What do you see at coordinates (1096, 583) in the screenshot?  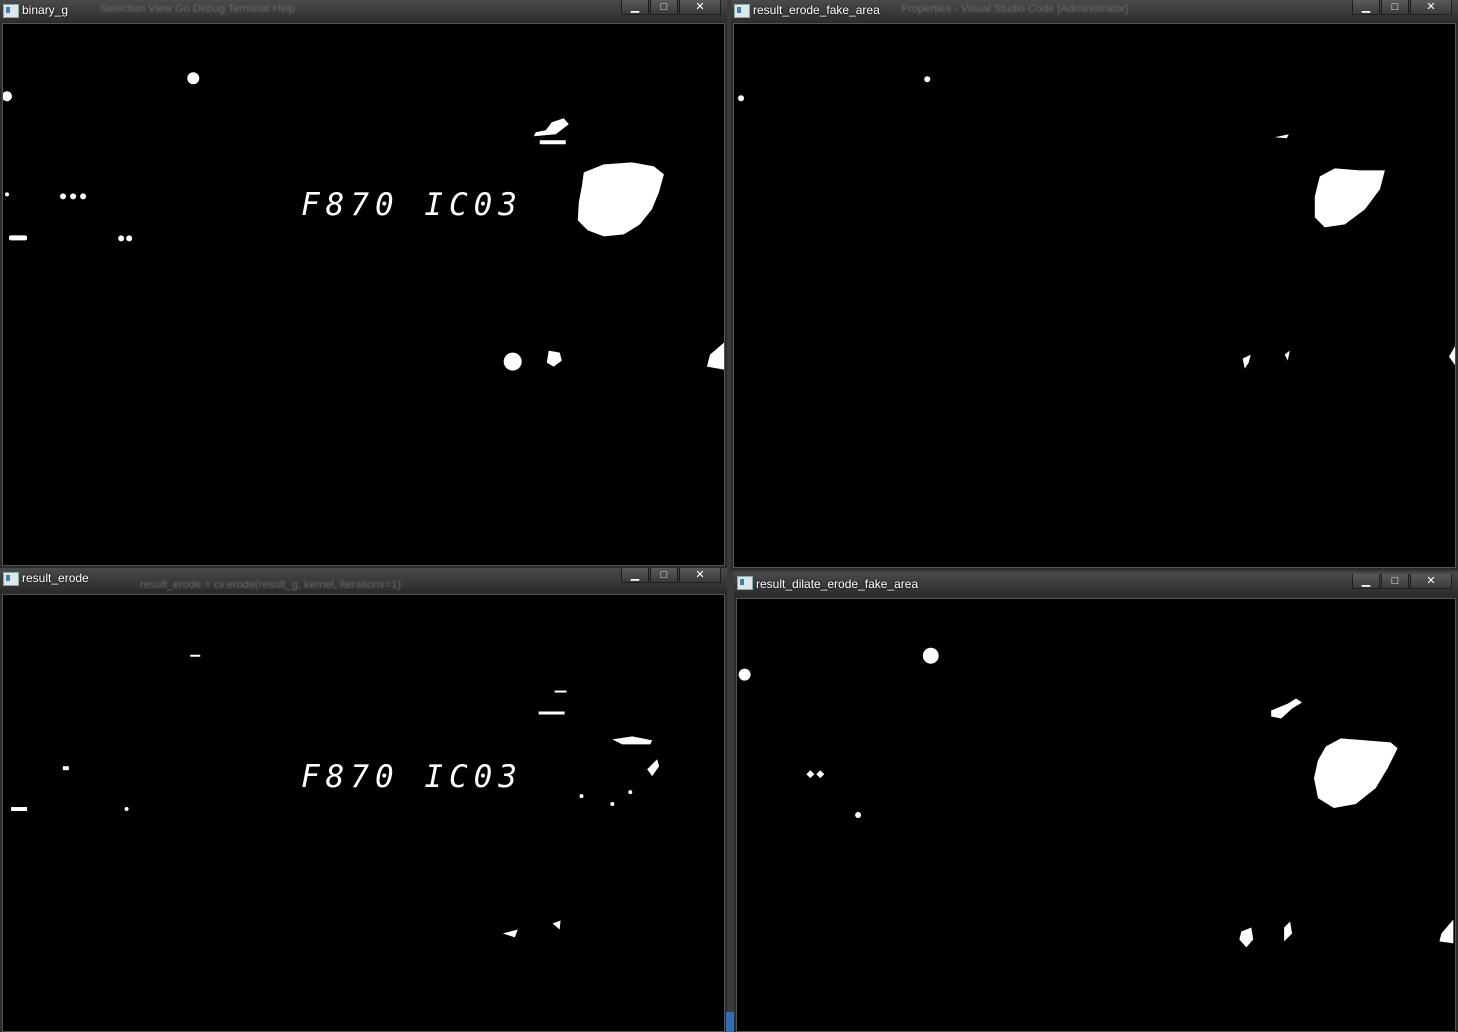 I see `title-bar: result_dilate_erode_fake_area ▁ □ ✕` at bounding box center [1096, 583].